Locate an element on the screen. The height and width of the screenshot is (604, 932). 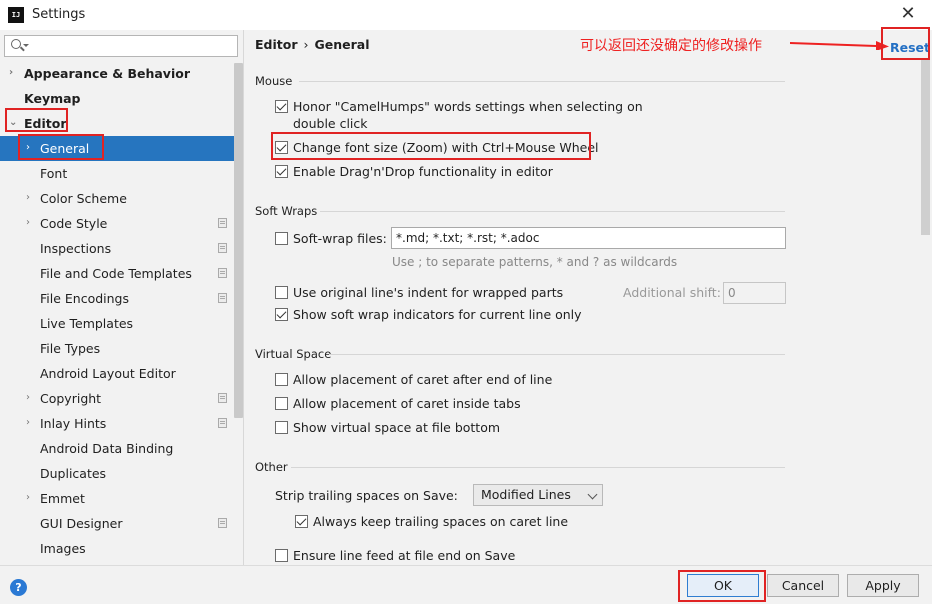
caret-inside-tabs-option: Allow placement of caret inside tabs is located at coordinates (405, 403).